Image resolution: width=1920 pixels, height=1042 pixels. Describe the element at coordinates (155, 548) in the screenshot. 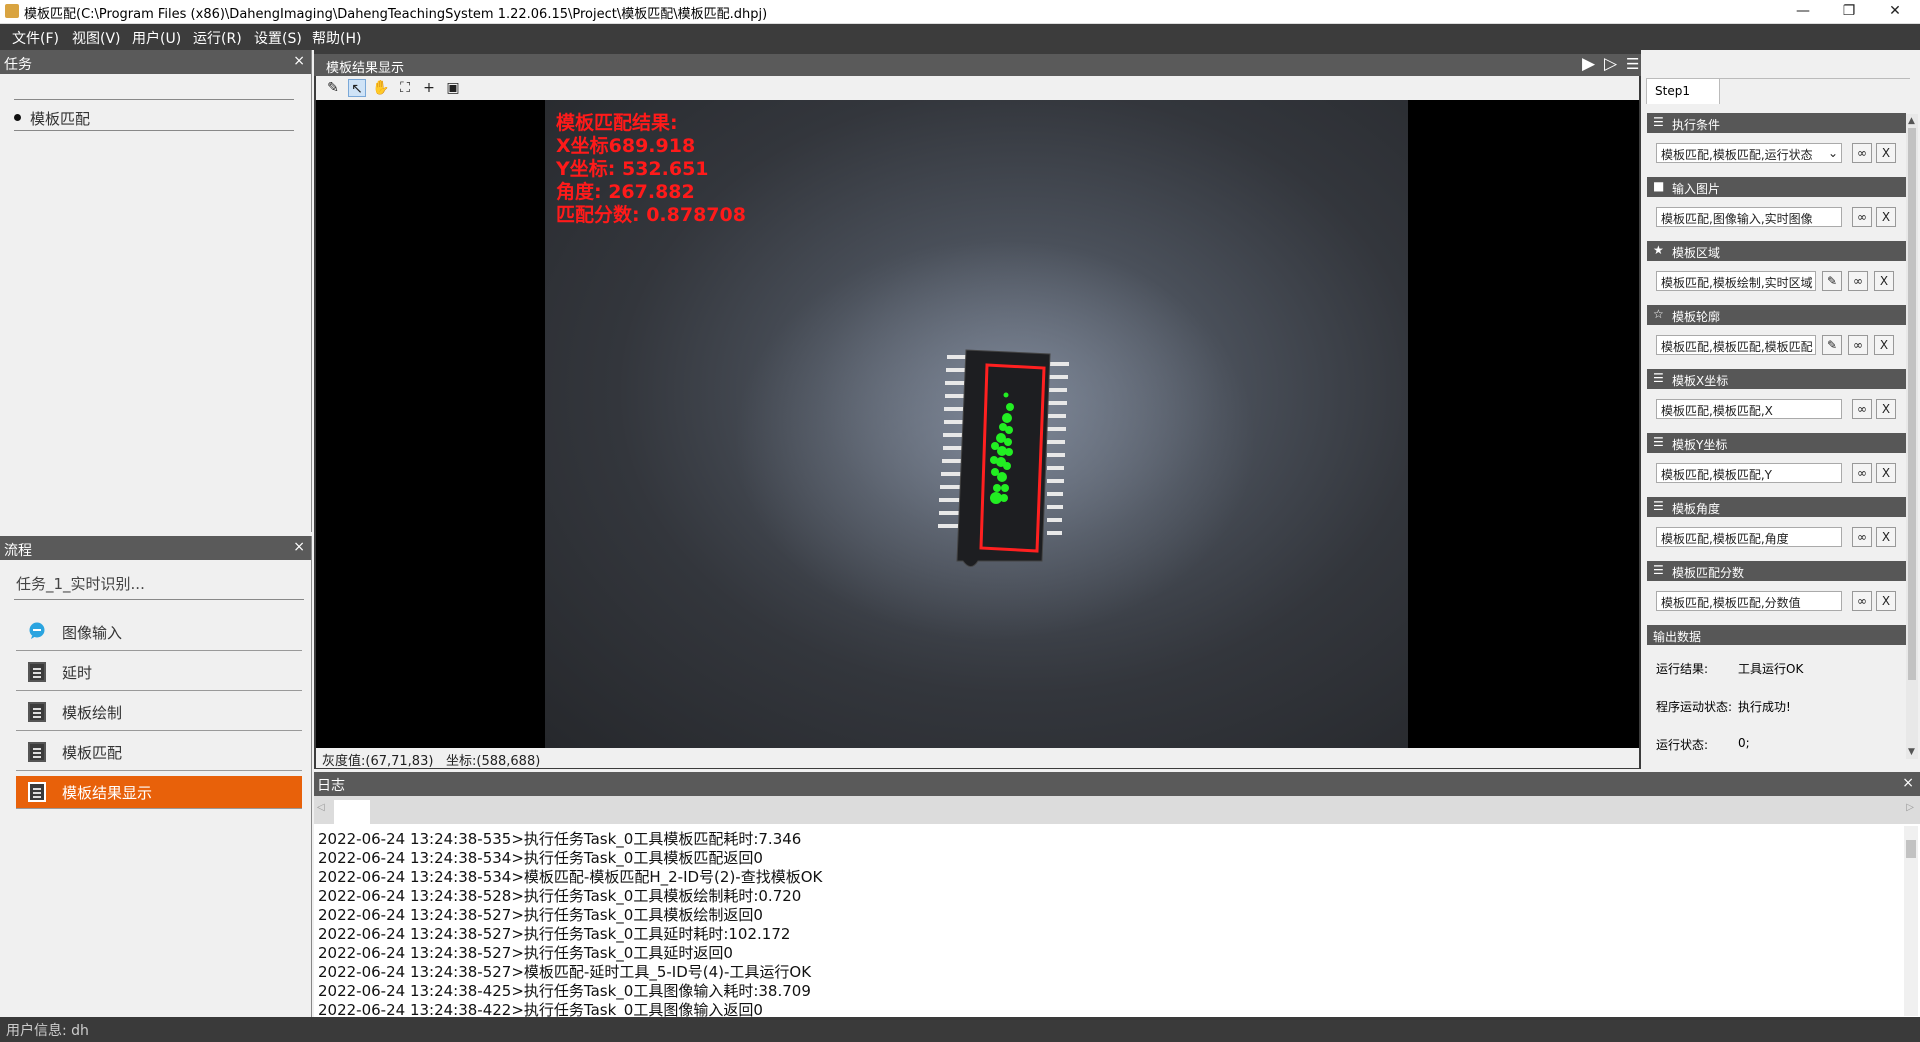

I see `flow-panel-header: 流程 ×` at that location.